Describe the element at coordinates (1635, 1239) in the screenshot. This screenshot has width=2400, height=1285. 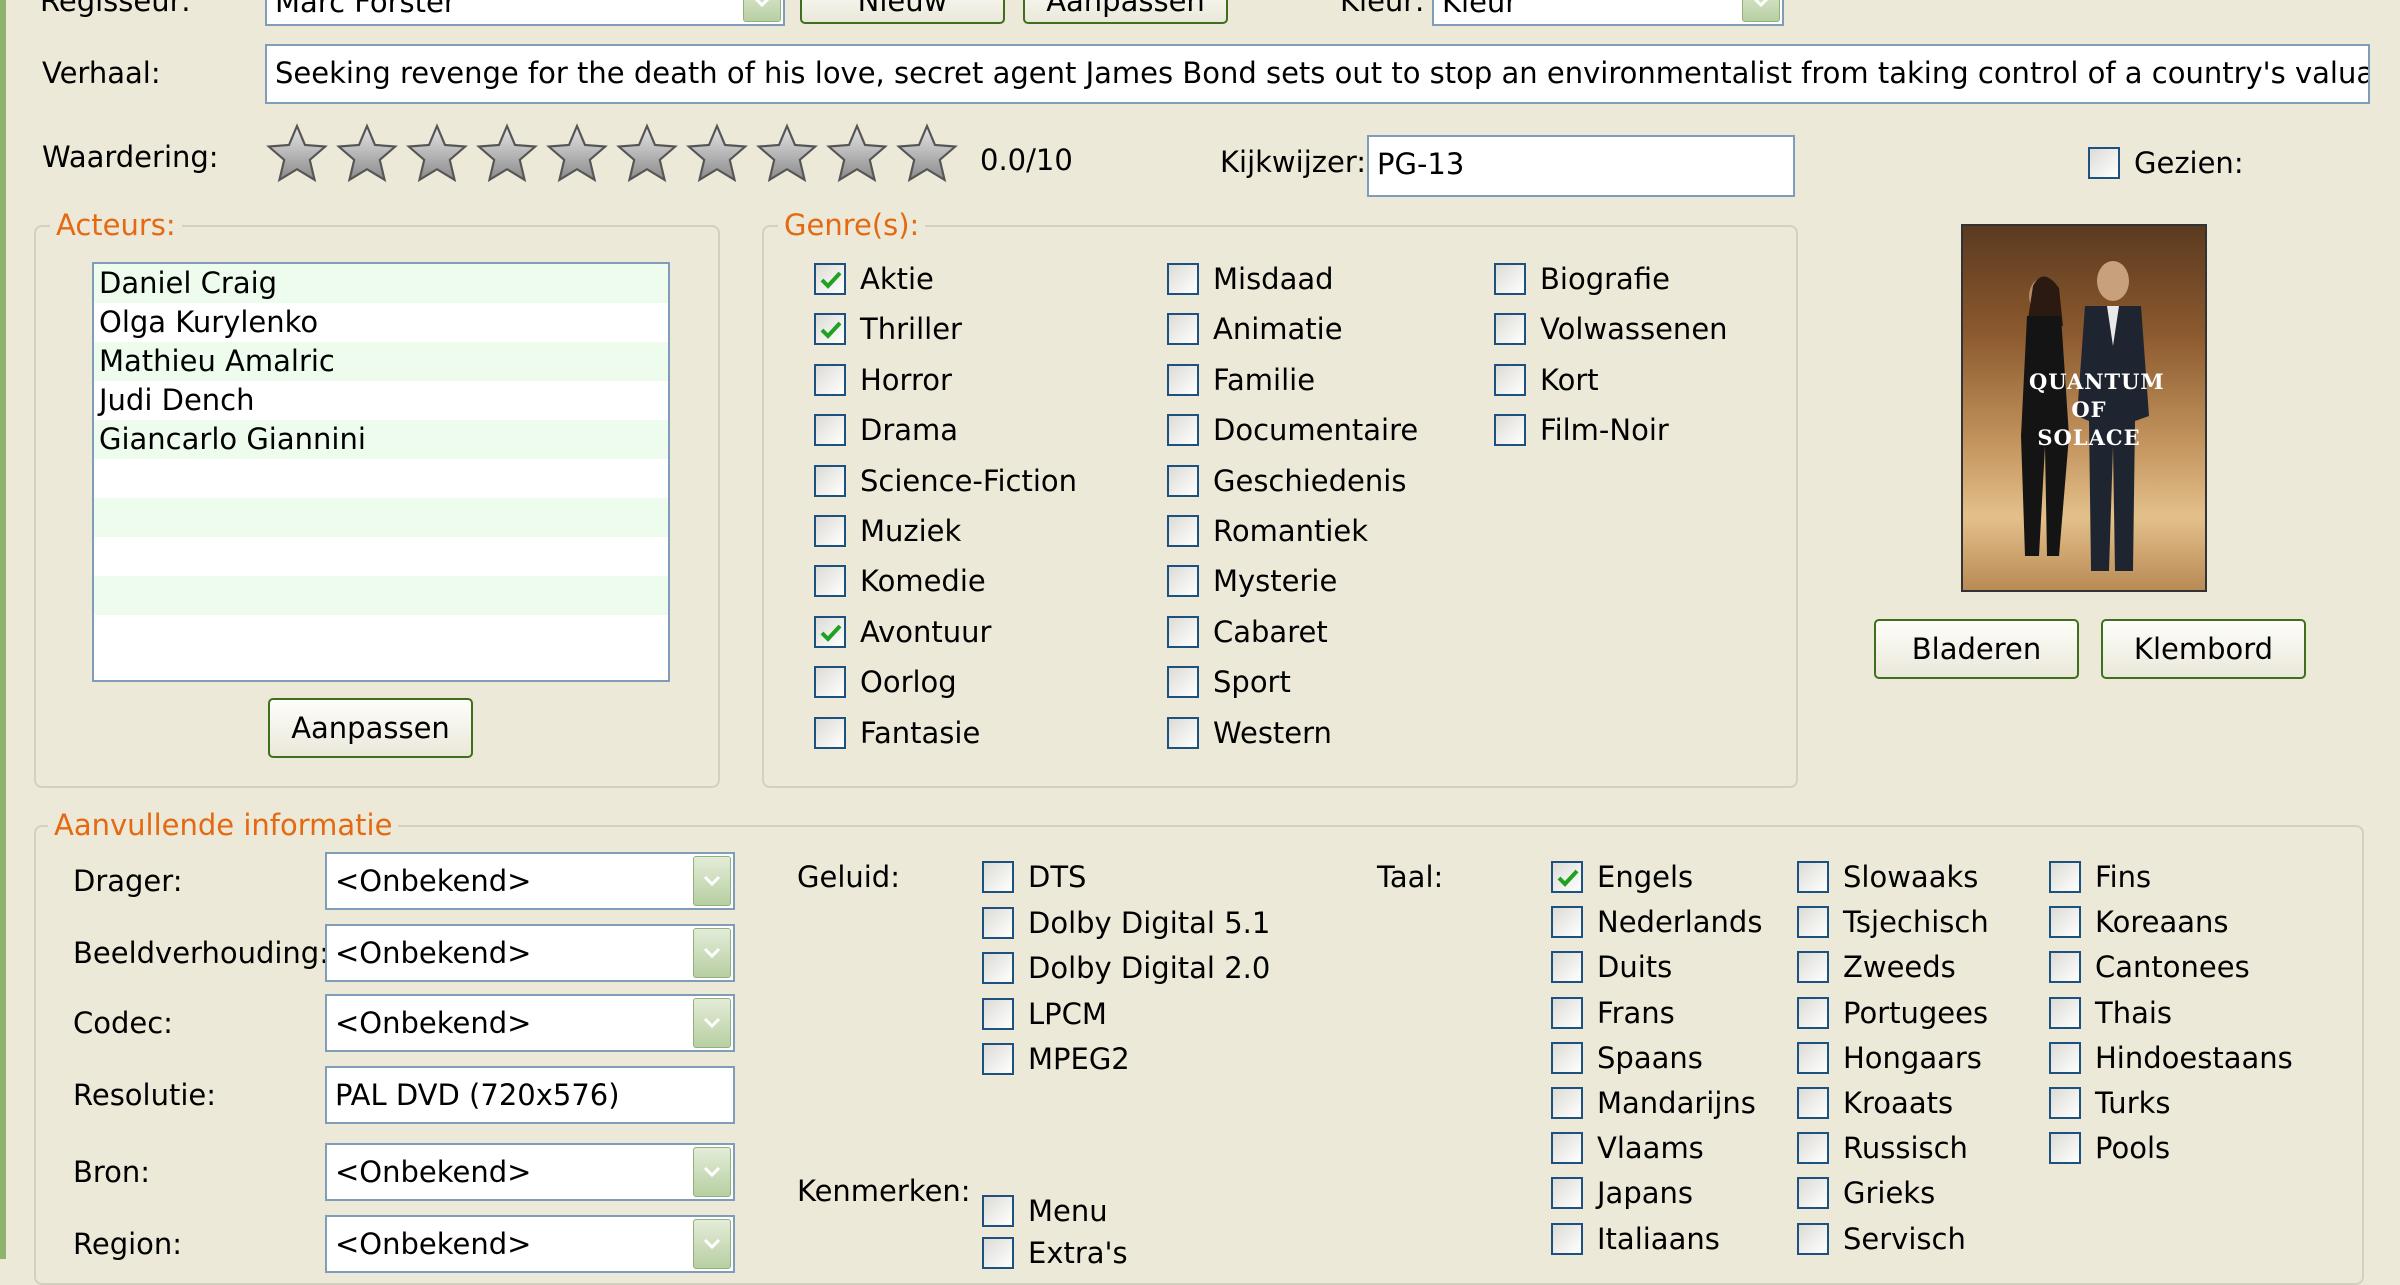
I see `checkbox-italiaans: Italiaans` at that location.